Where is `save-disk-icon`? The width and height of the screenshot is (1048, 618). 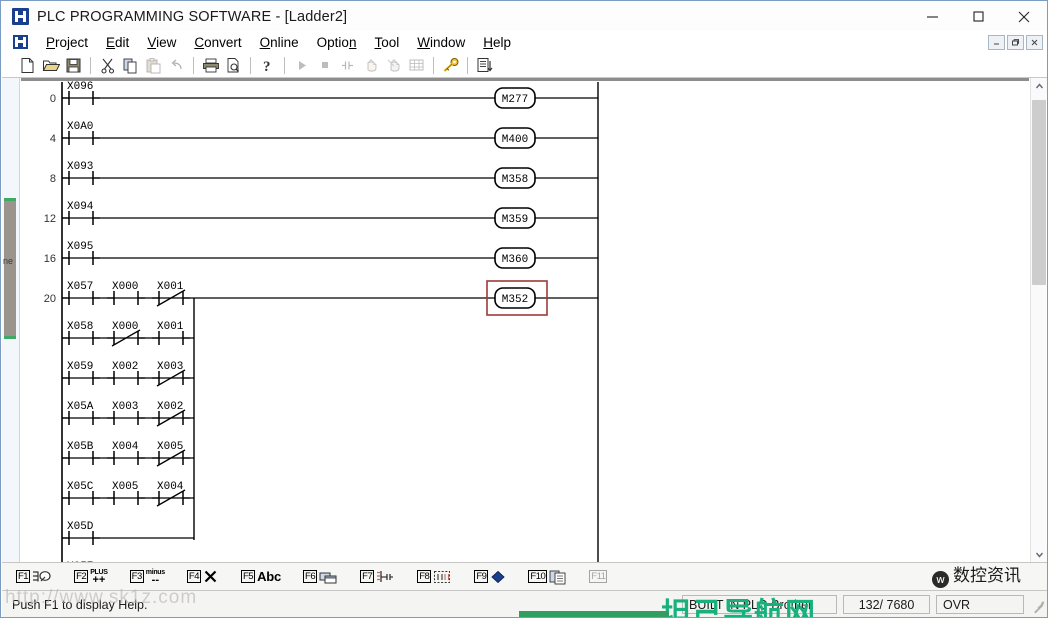
save-disk-icon is located at coordinates (73, 65).